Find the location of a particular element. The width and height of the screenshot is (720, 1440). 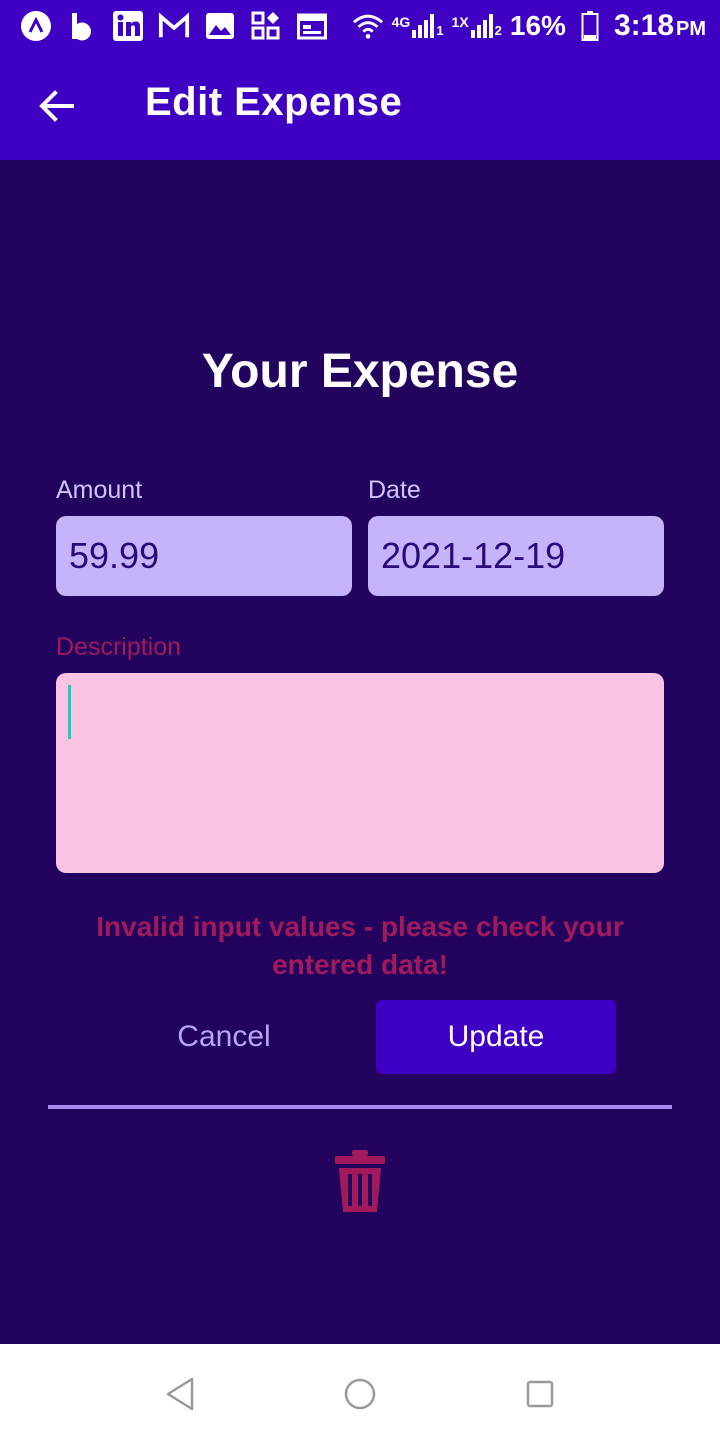

update-button: Update is located at coordinates (496, 1037).